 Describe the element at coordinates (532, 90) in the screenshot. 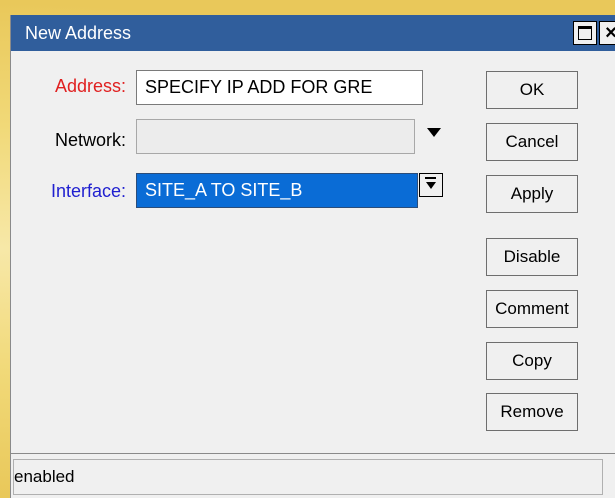

I see `ok-button: OK` at that location.